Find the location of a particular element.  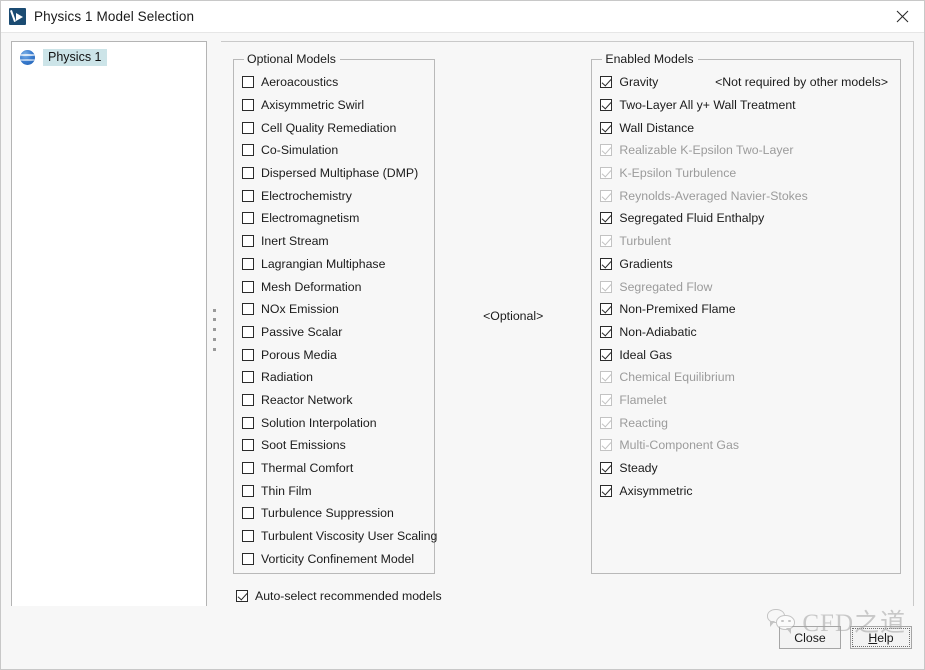

optional-note-label: <Optional> is located at coordinates (513, 316).